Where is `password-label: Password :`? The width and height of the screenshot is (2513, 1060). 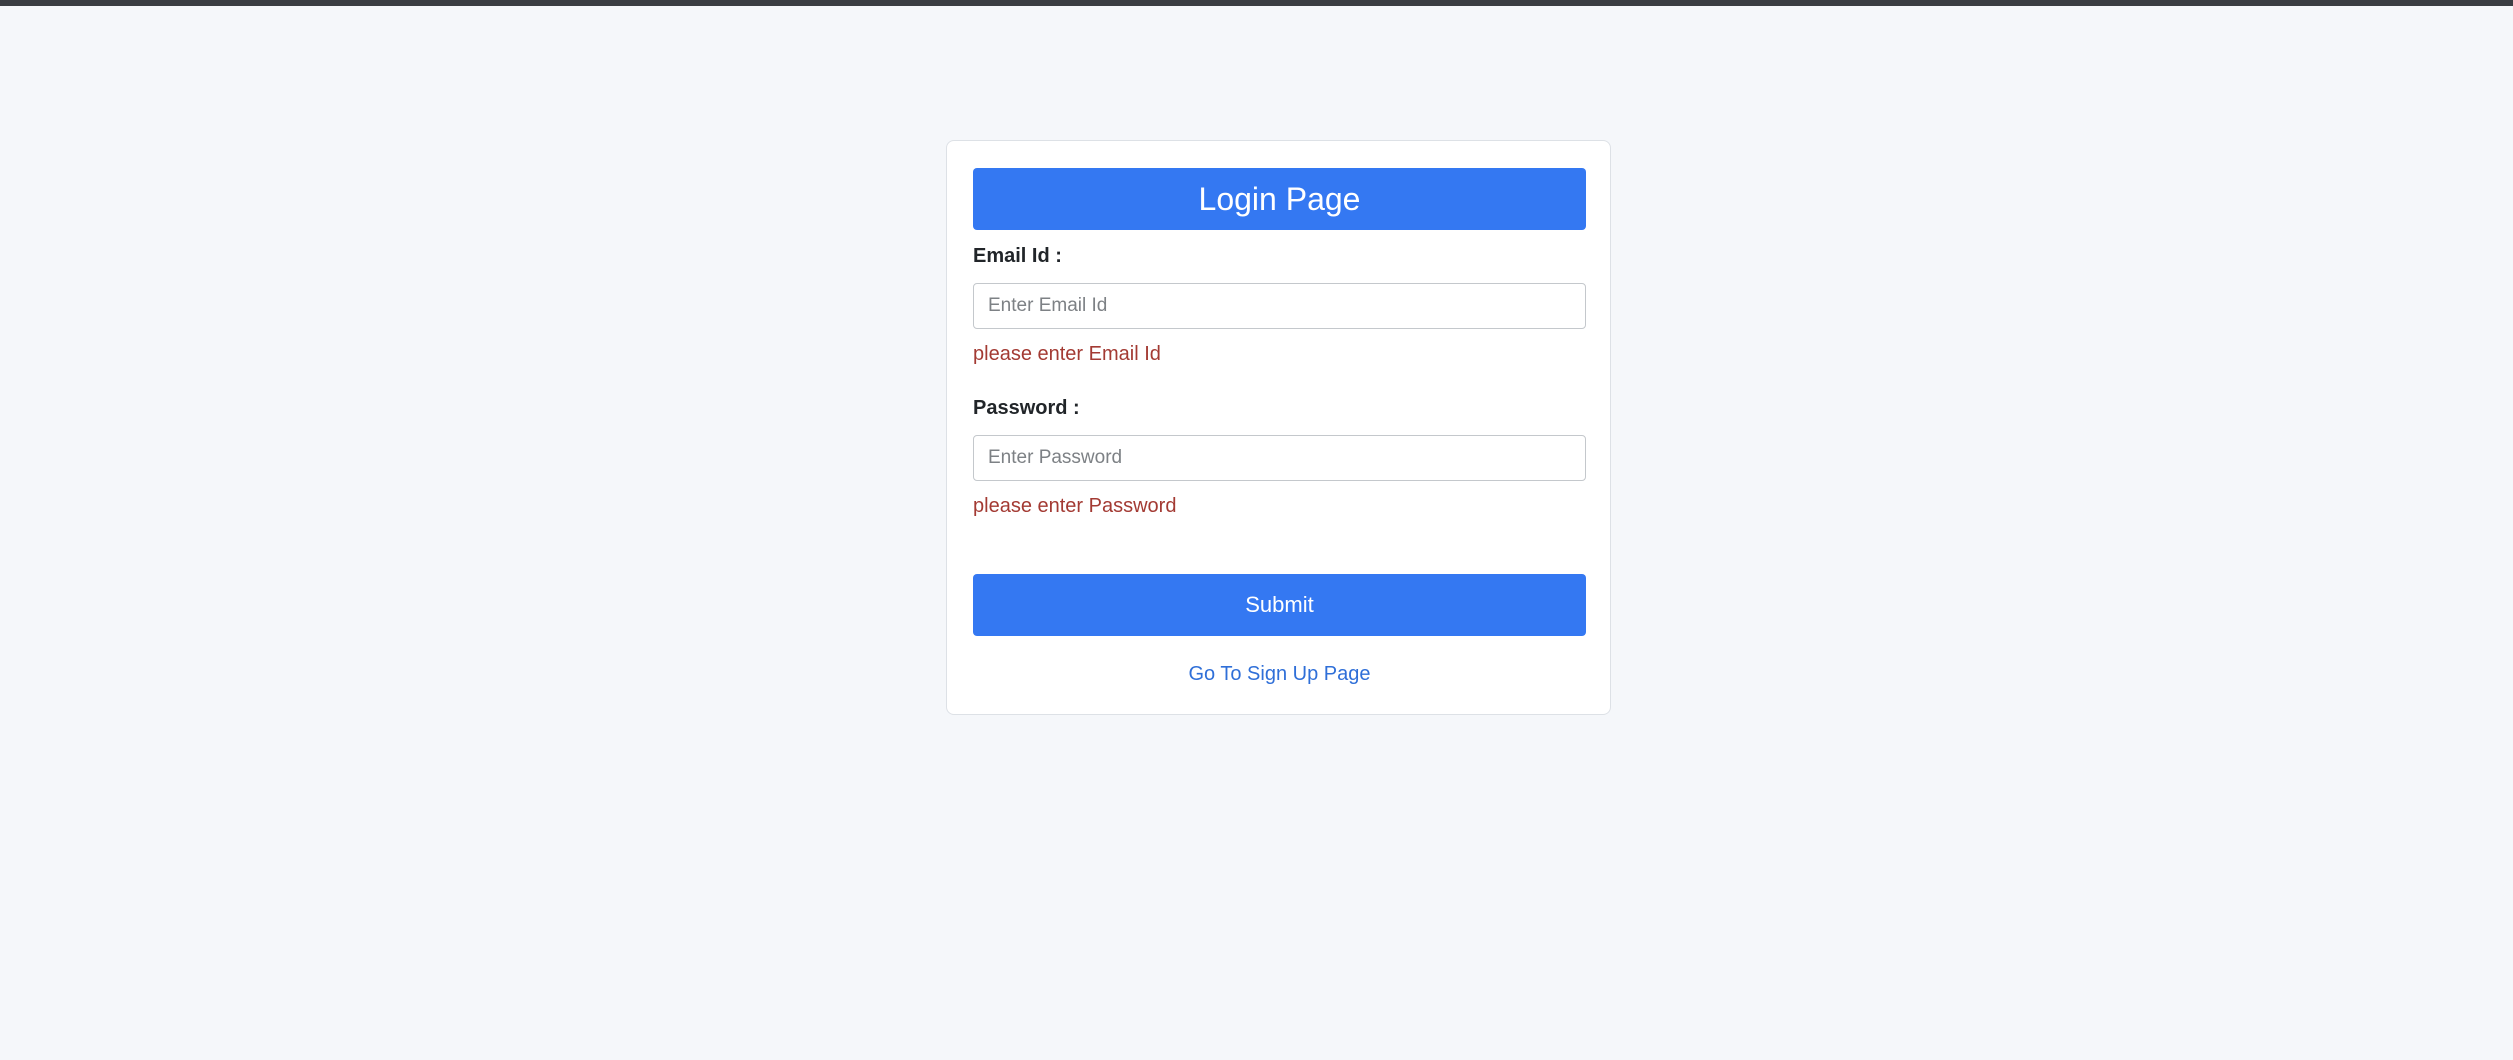
password-label: Password : is located at coordinates (1026, 408).